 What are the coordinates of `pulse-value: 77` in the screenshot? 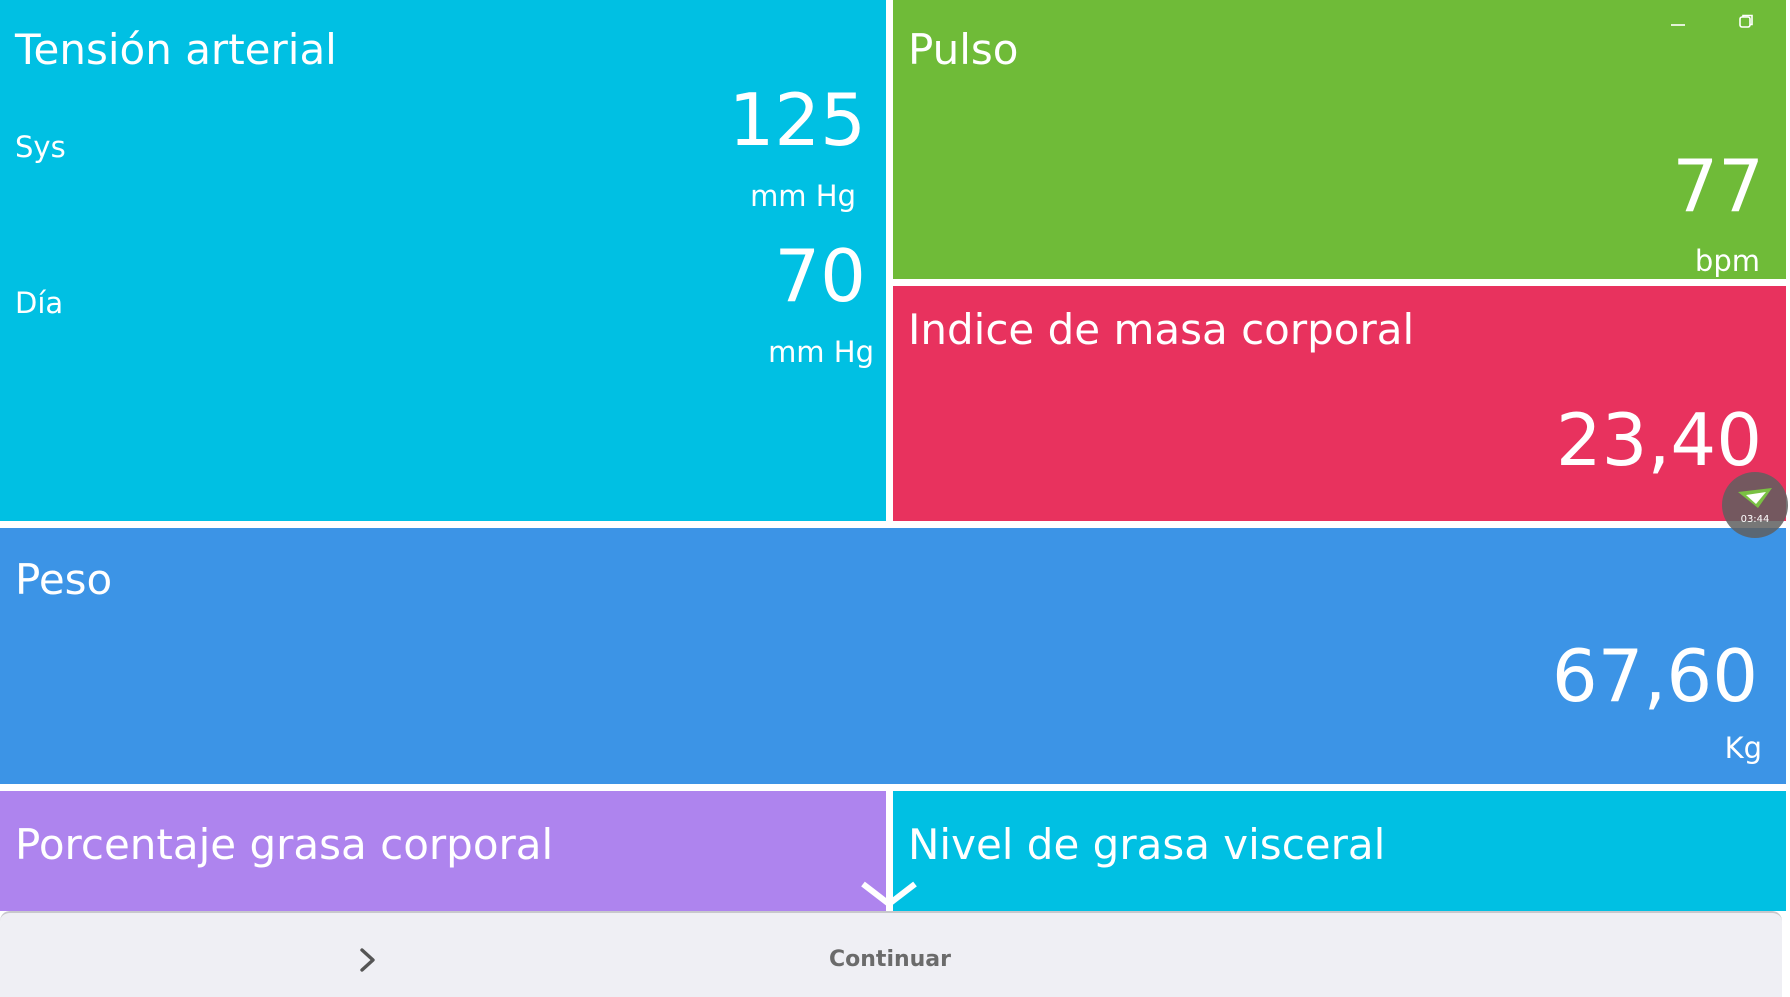 It's located at (1718, 186).